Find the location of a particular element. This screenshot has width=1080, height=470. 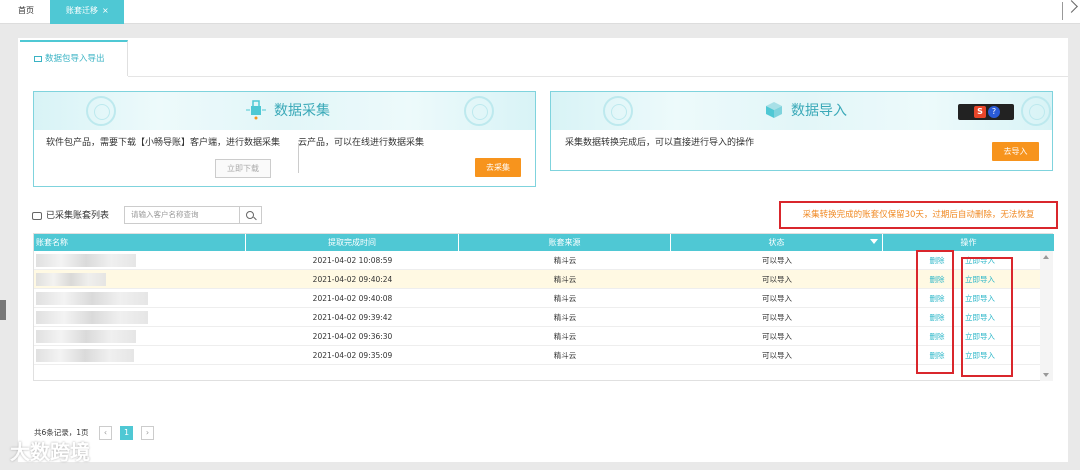

next-page-button: › is located at coordinates (147, 433).